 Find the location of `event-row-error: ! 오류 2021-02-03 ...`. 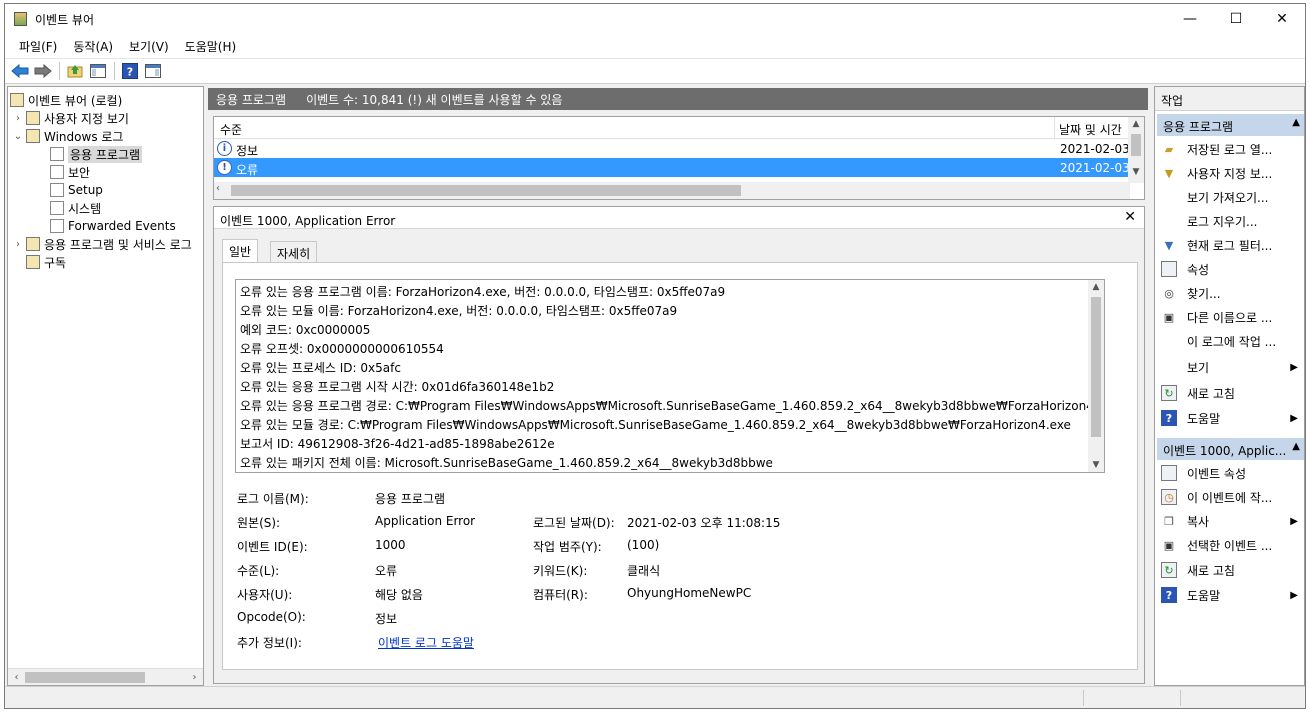

event-row-error: ! 오류 2021-02-03 ... is located at coordinates (679, 167).